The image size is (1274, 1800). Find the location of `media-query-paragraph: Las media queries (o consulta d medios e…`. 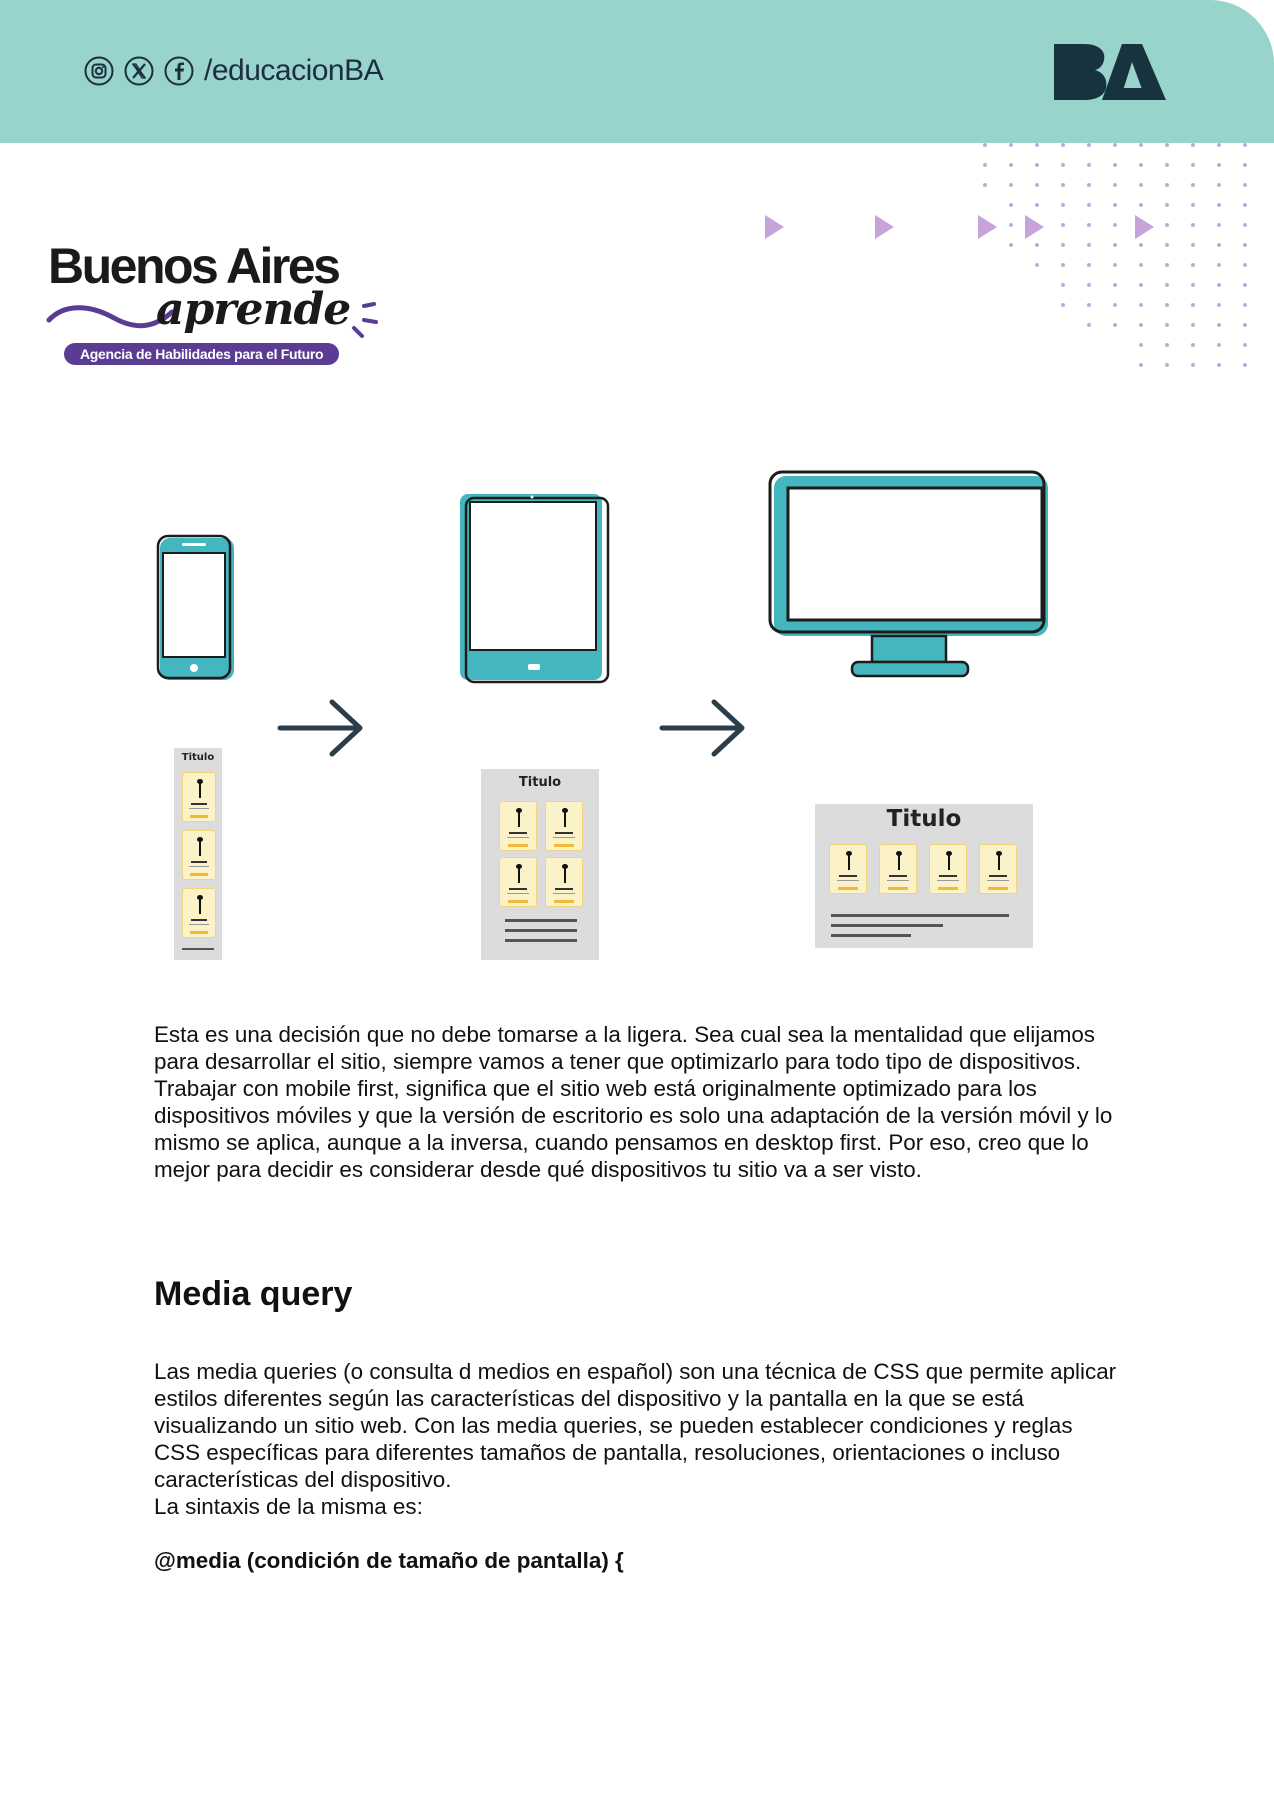

media-query-paragraph: Las media queries (o consulta d medios e… is located at coordinates (635, 1425).